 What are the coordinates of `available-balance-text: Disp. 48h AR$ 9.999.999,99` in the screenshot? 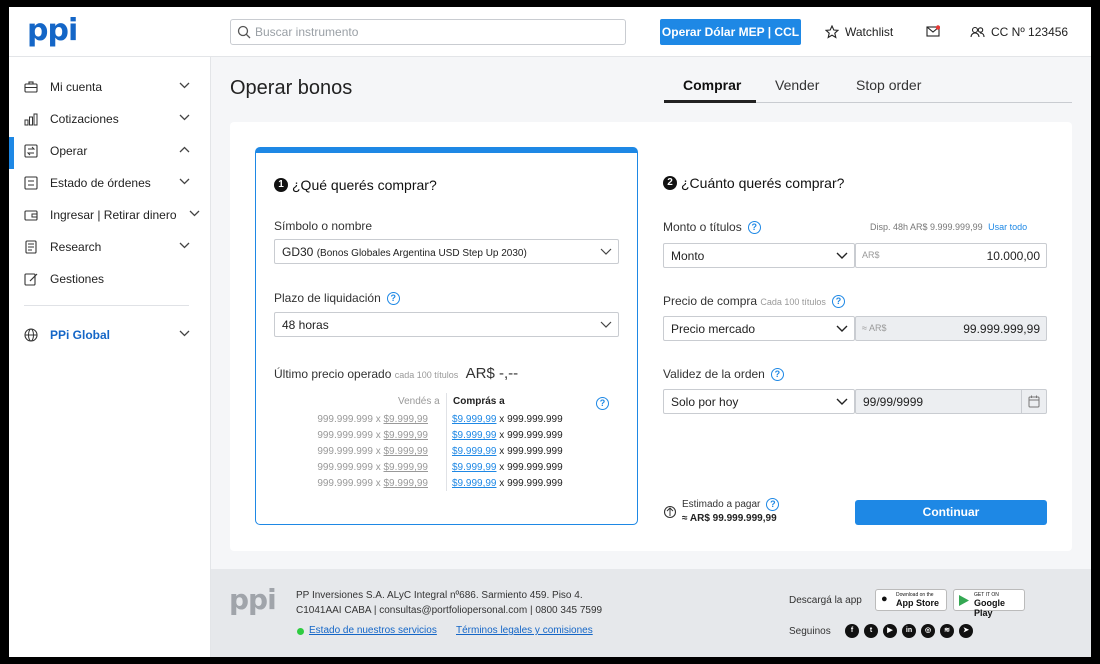 It's located at (926, 227).